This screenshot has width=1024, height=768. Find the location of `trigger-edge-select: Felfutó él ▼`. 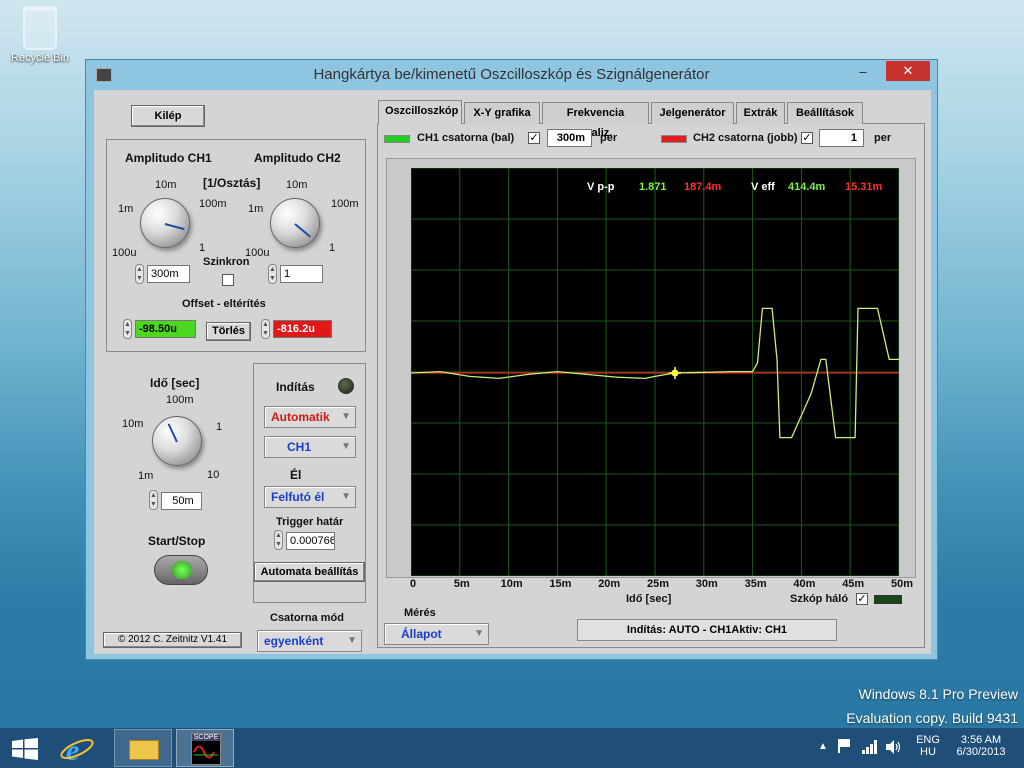

trigger-edge-select: Felfutó él ▼ is located at coordinates (310, 497).